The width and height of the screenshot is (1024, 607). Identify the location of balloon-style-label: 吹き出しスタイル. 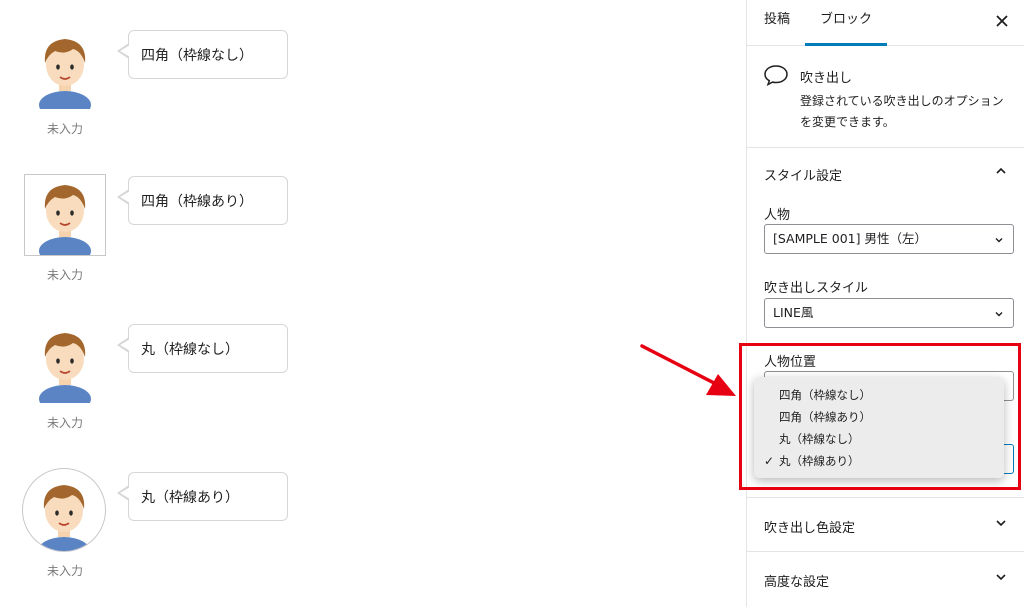
(816, 288).